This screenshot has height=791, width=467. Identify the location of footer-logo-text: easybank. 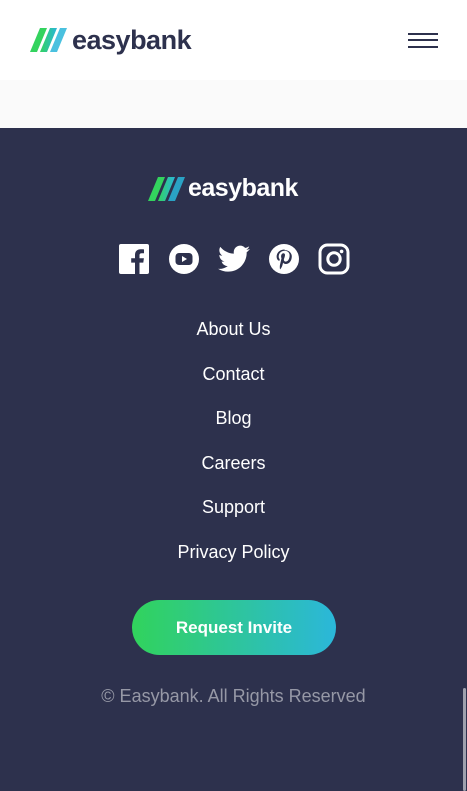
(243, 188).